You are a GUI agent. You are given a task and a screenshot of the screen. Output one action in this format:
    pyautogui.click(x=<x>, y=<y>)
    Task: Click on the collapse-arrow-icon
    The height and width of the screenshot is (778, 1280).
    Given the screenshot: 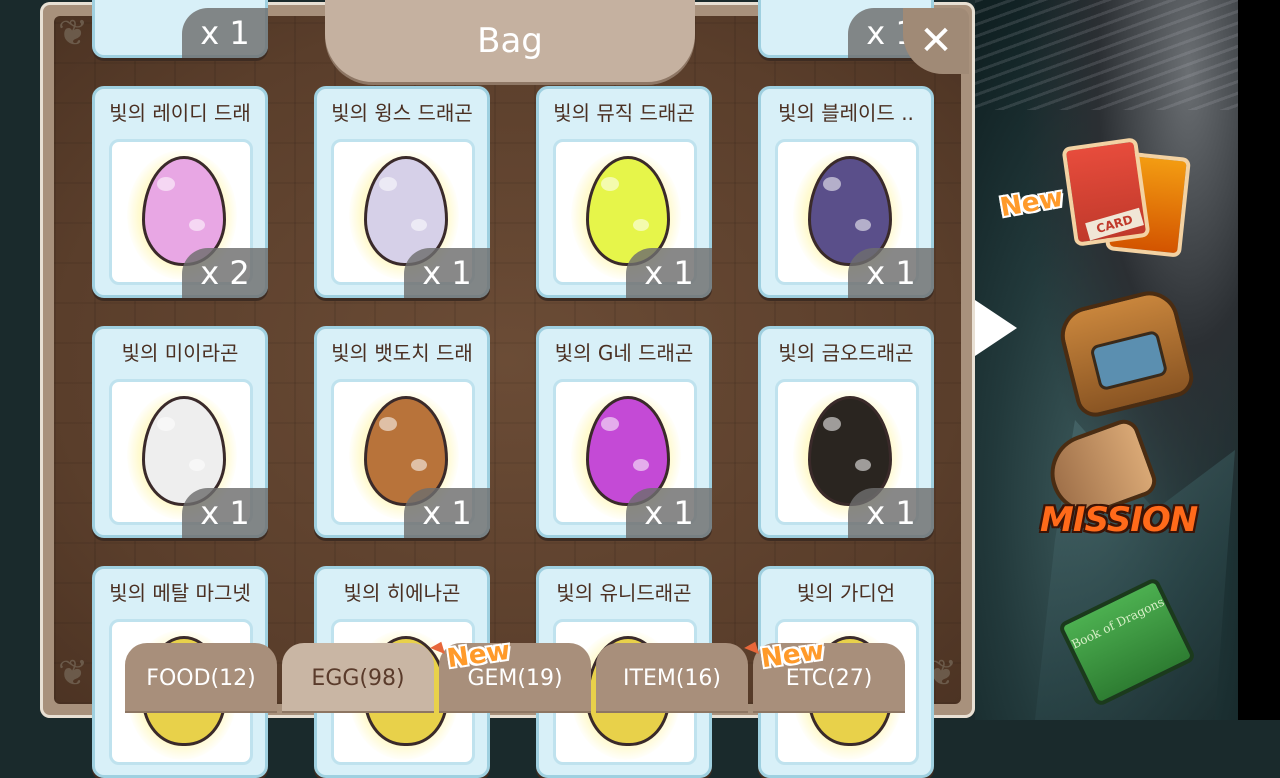 What is the action you would take?
    pyautogui.click(x=996, y=328)
    